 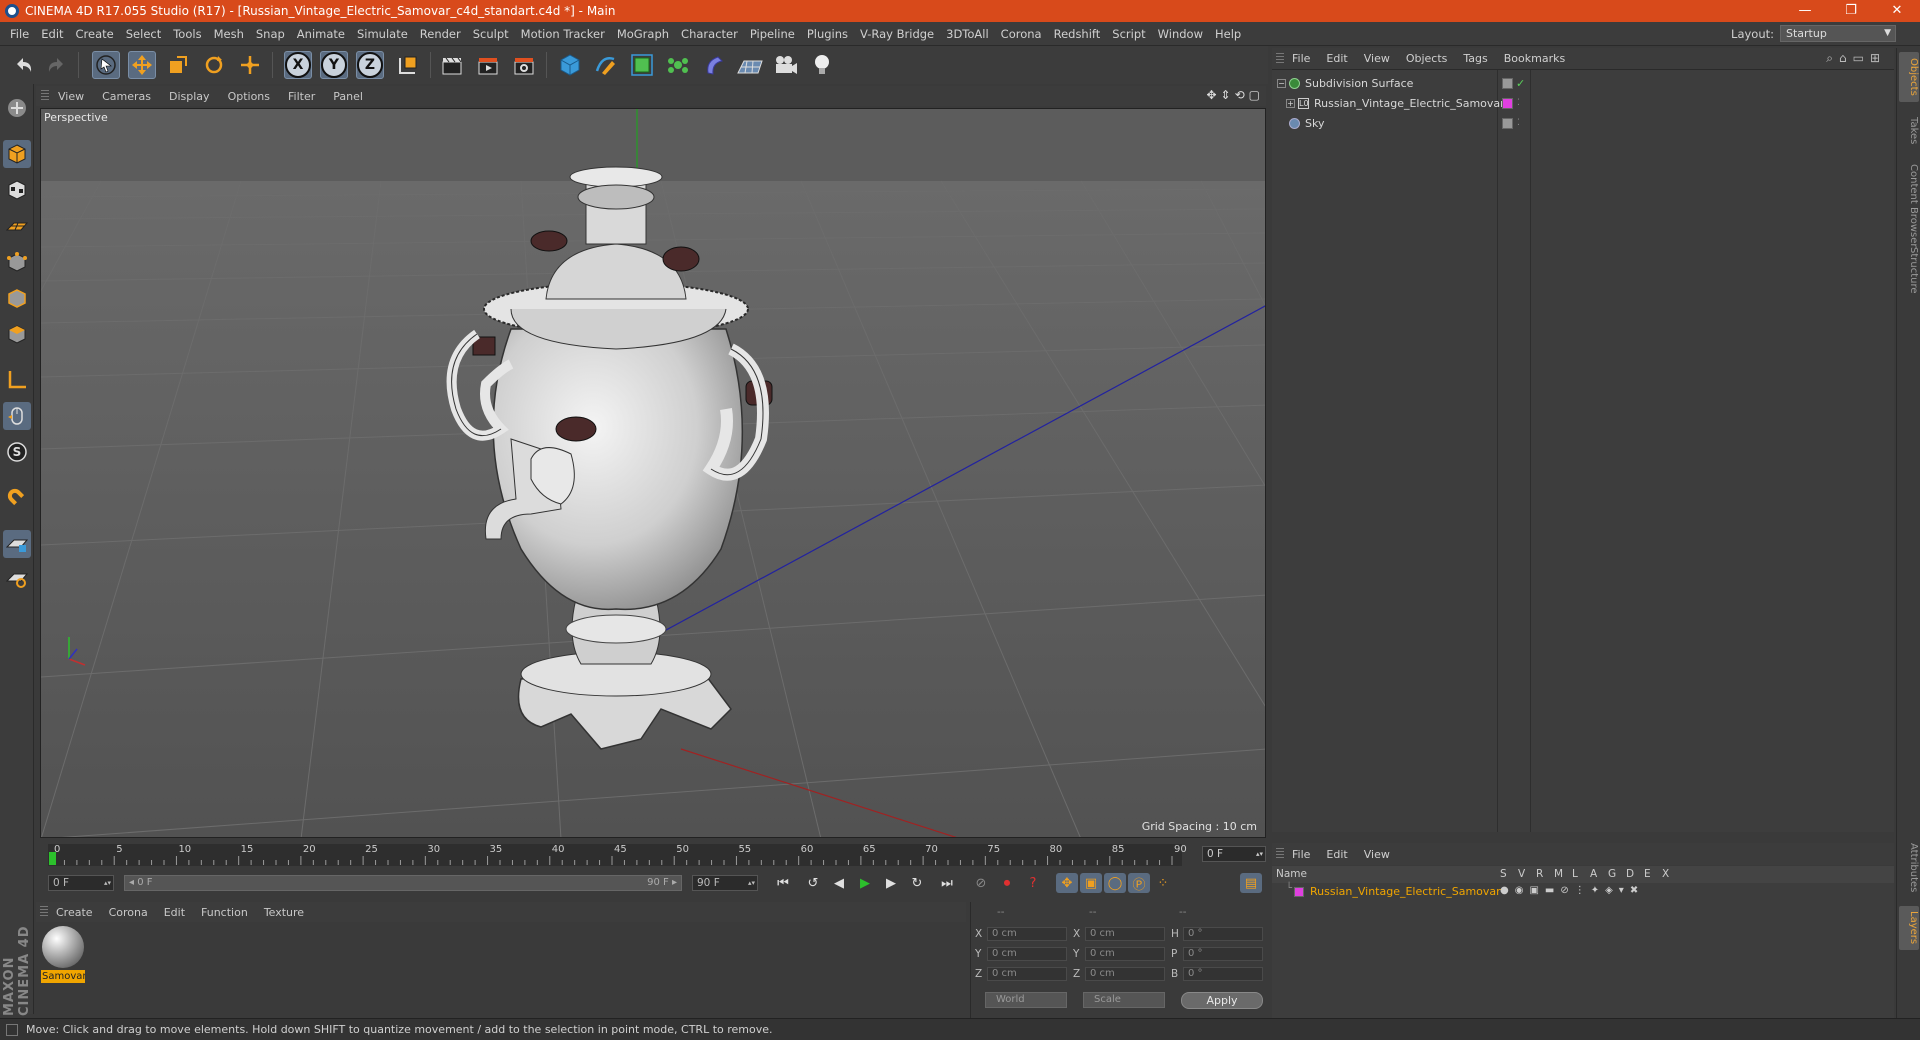 What do you see at coordinates (142, 65) in the screenshot?
I see `move-tool-button` at bounding box center [142, 65].